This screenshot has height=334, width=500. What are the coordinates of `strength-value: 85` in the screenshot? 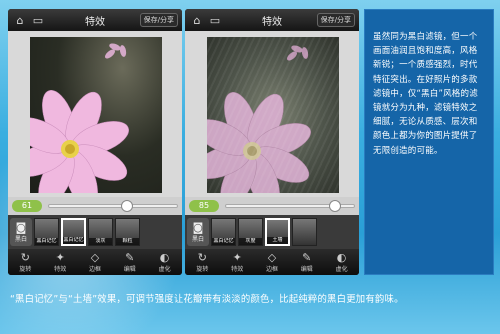 It's located at (204, 206).